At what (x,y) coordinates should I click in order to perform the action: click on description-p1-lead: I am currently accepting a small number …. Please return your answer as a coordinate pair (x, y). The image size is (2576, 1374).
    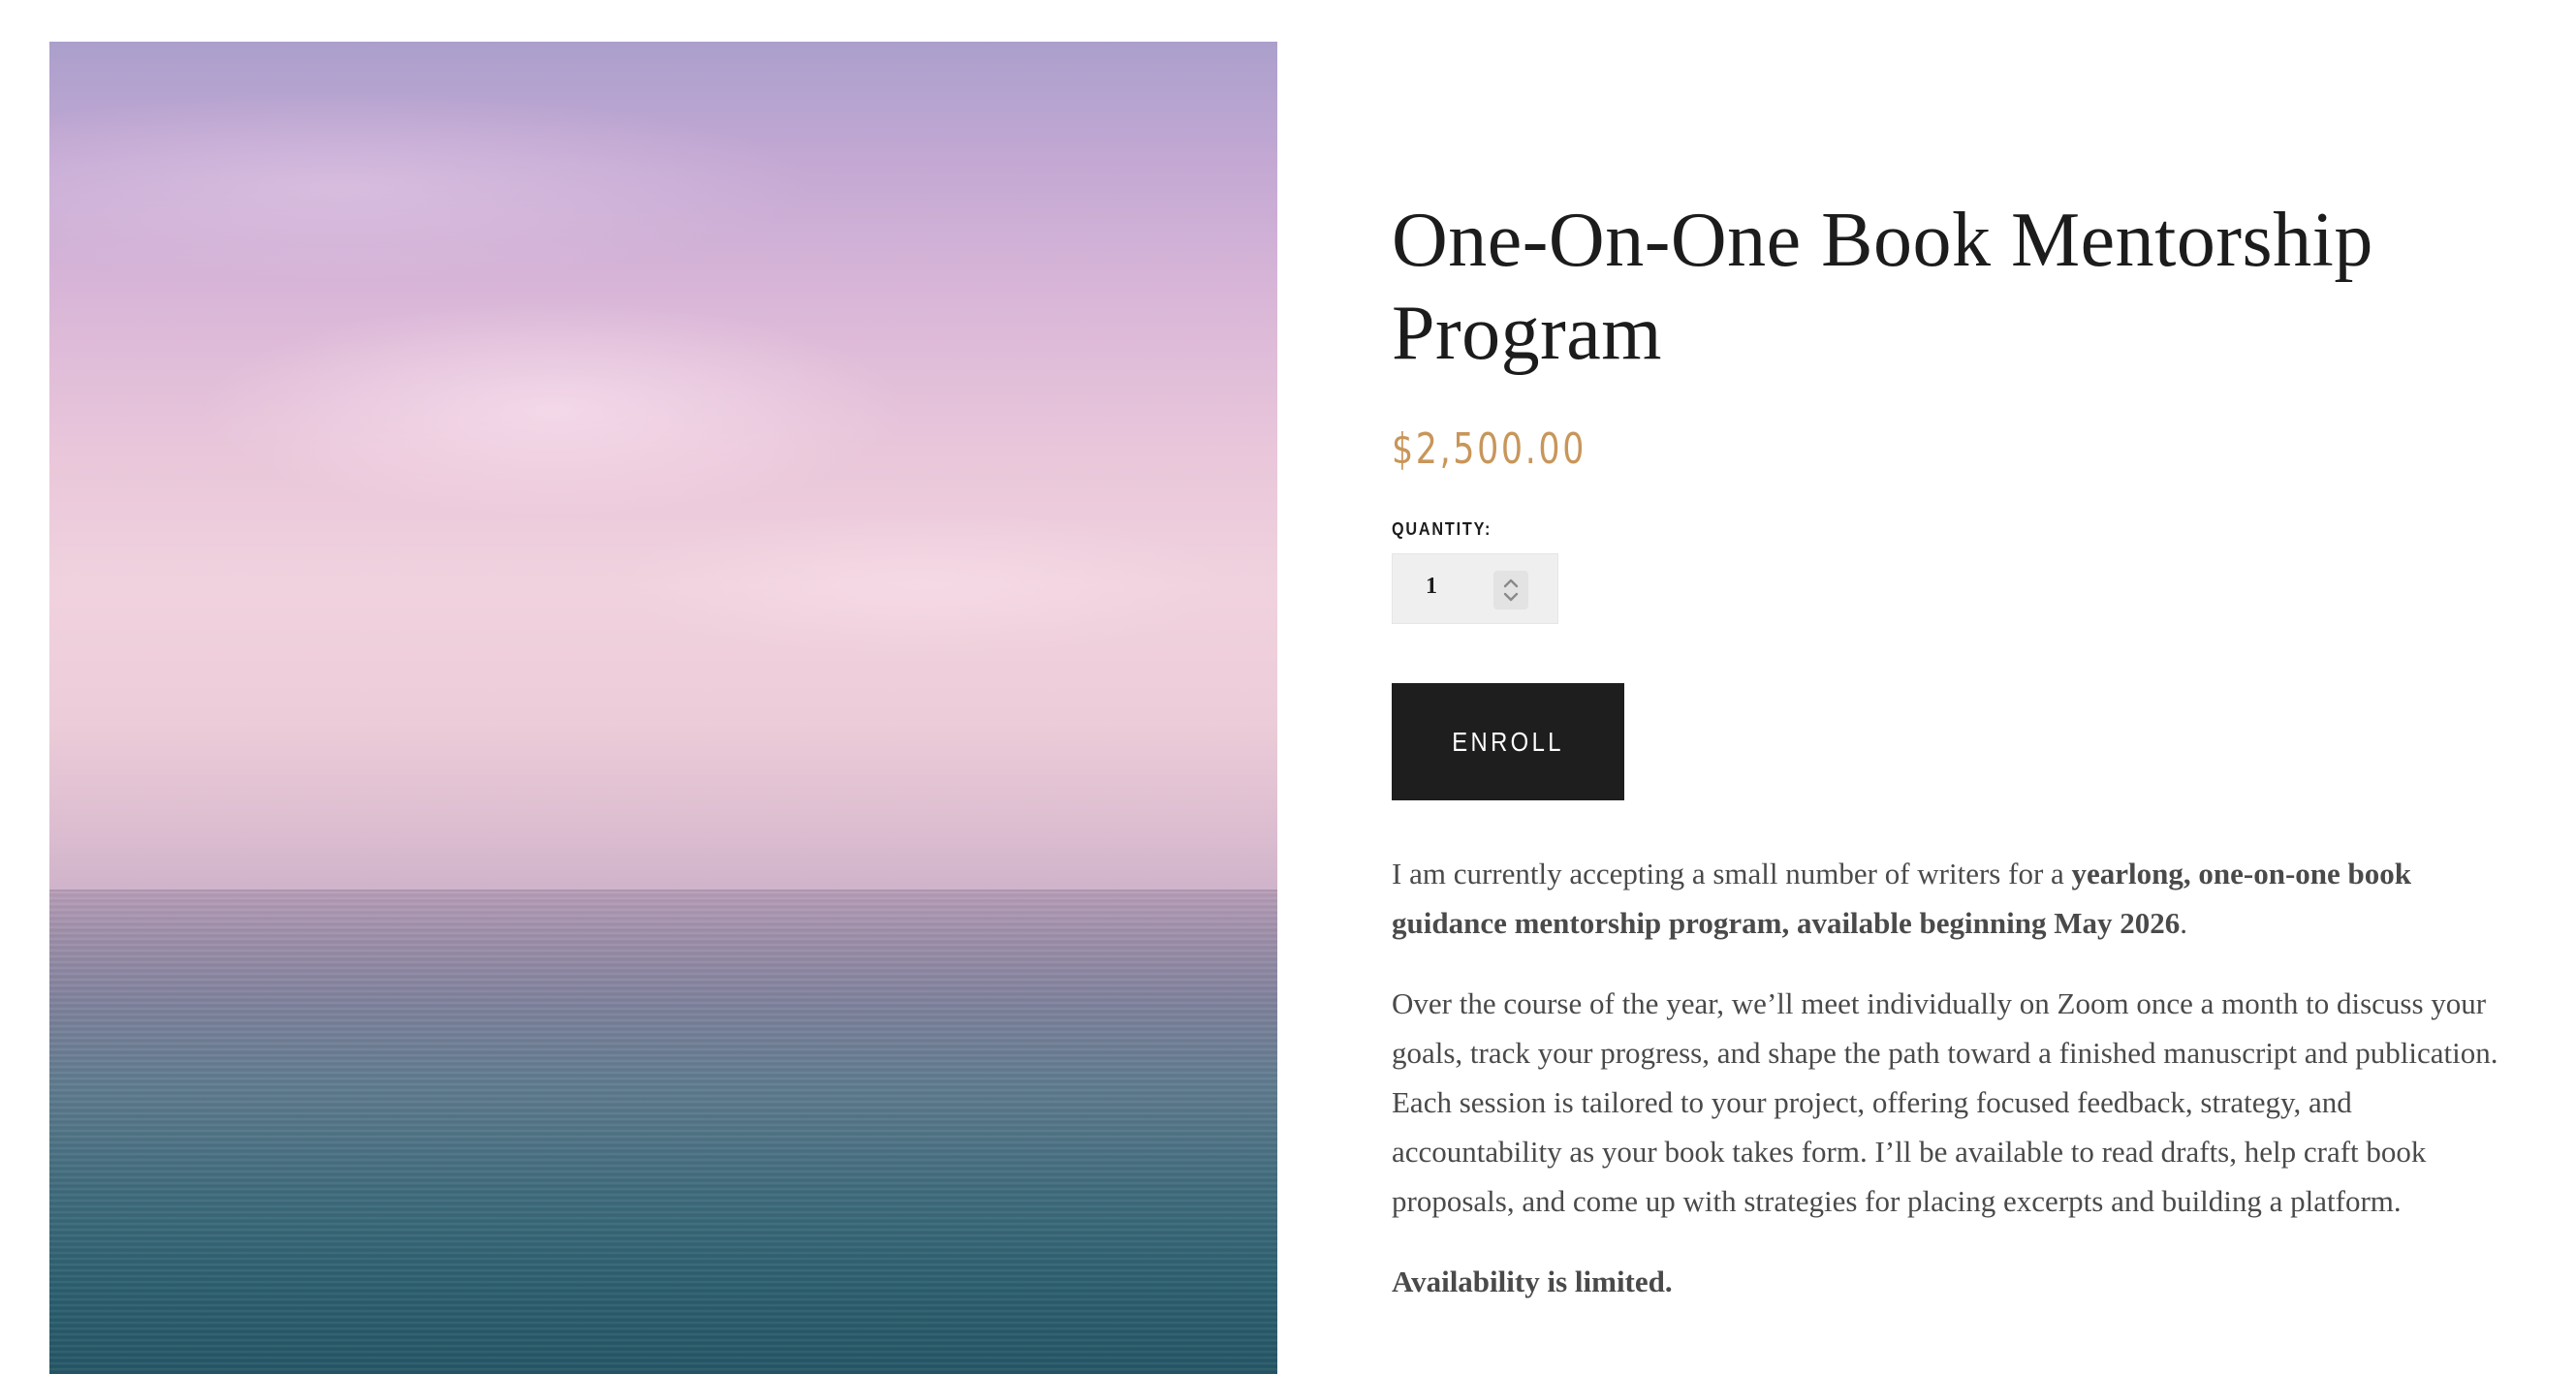
    Looking at the image, I should click on (1732, 874).